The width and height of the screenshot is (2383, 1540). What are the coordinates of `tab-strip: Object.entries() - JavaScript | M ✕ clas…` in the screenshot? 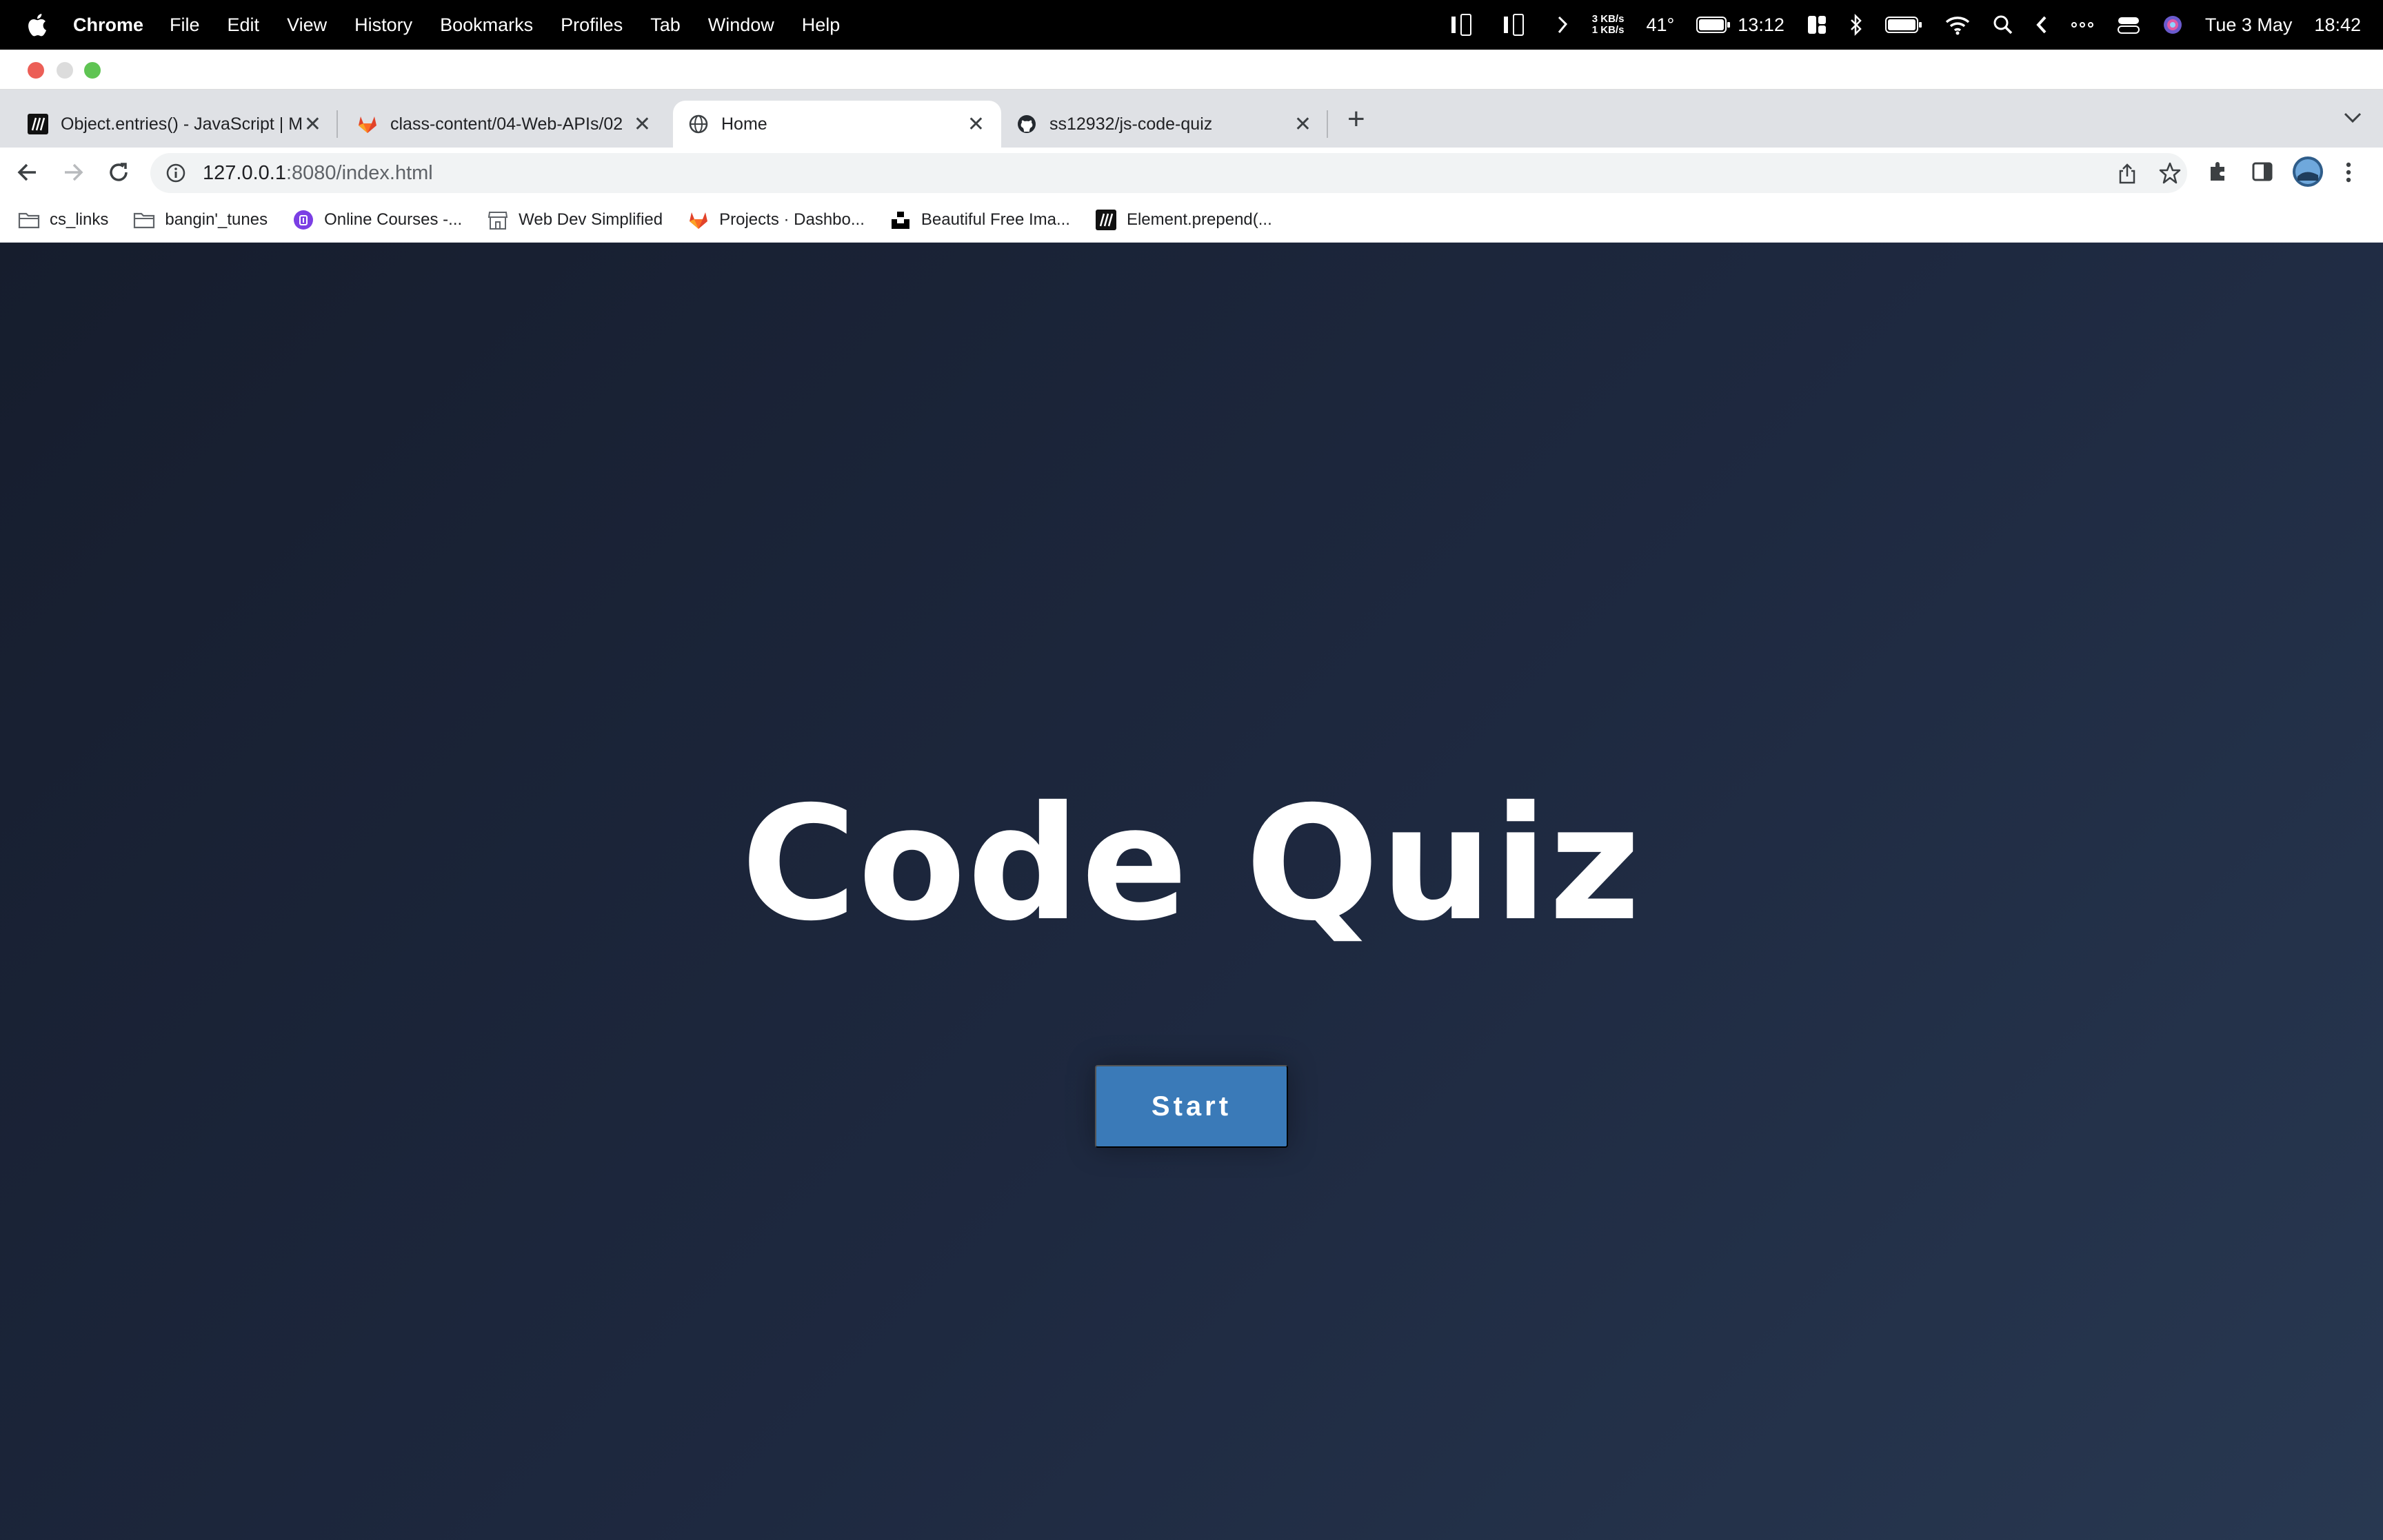 It's located at (1191, 119).